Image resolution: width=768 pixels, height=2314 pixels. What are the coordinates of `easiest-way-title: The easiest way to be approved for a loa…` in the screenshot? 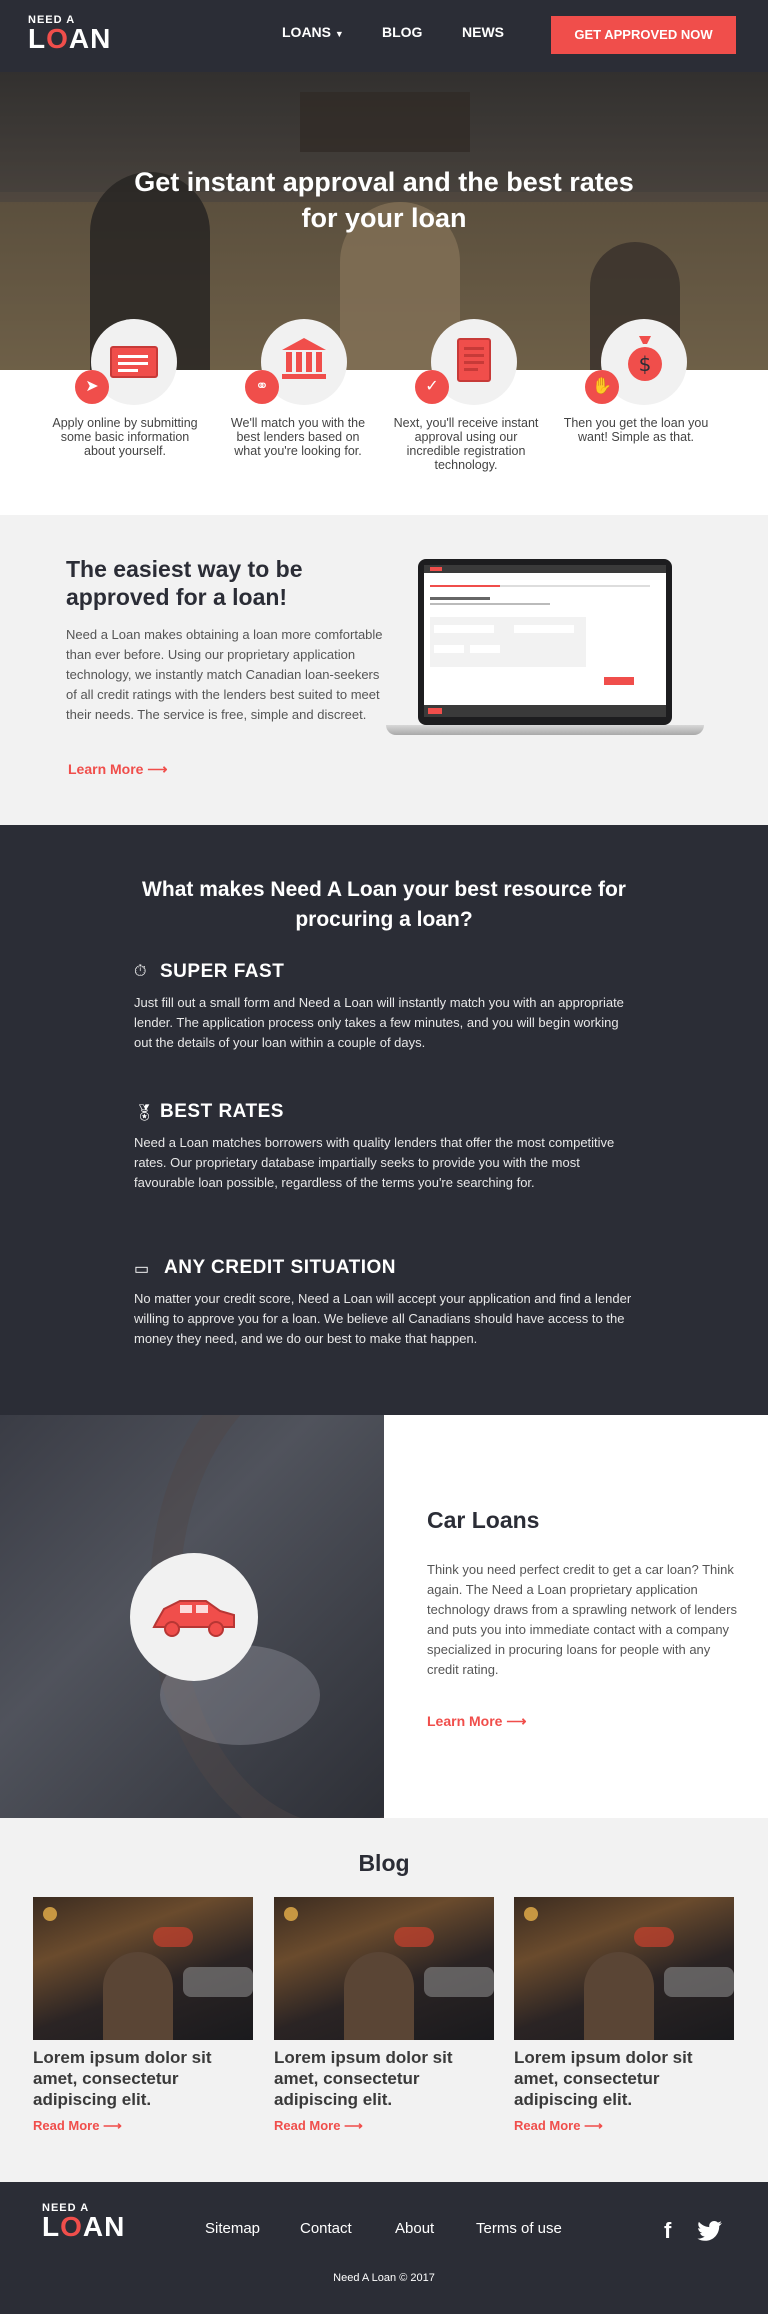 It's located at (184, 583).